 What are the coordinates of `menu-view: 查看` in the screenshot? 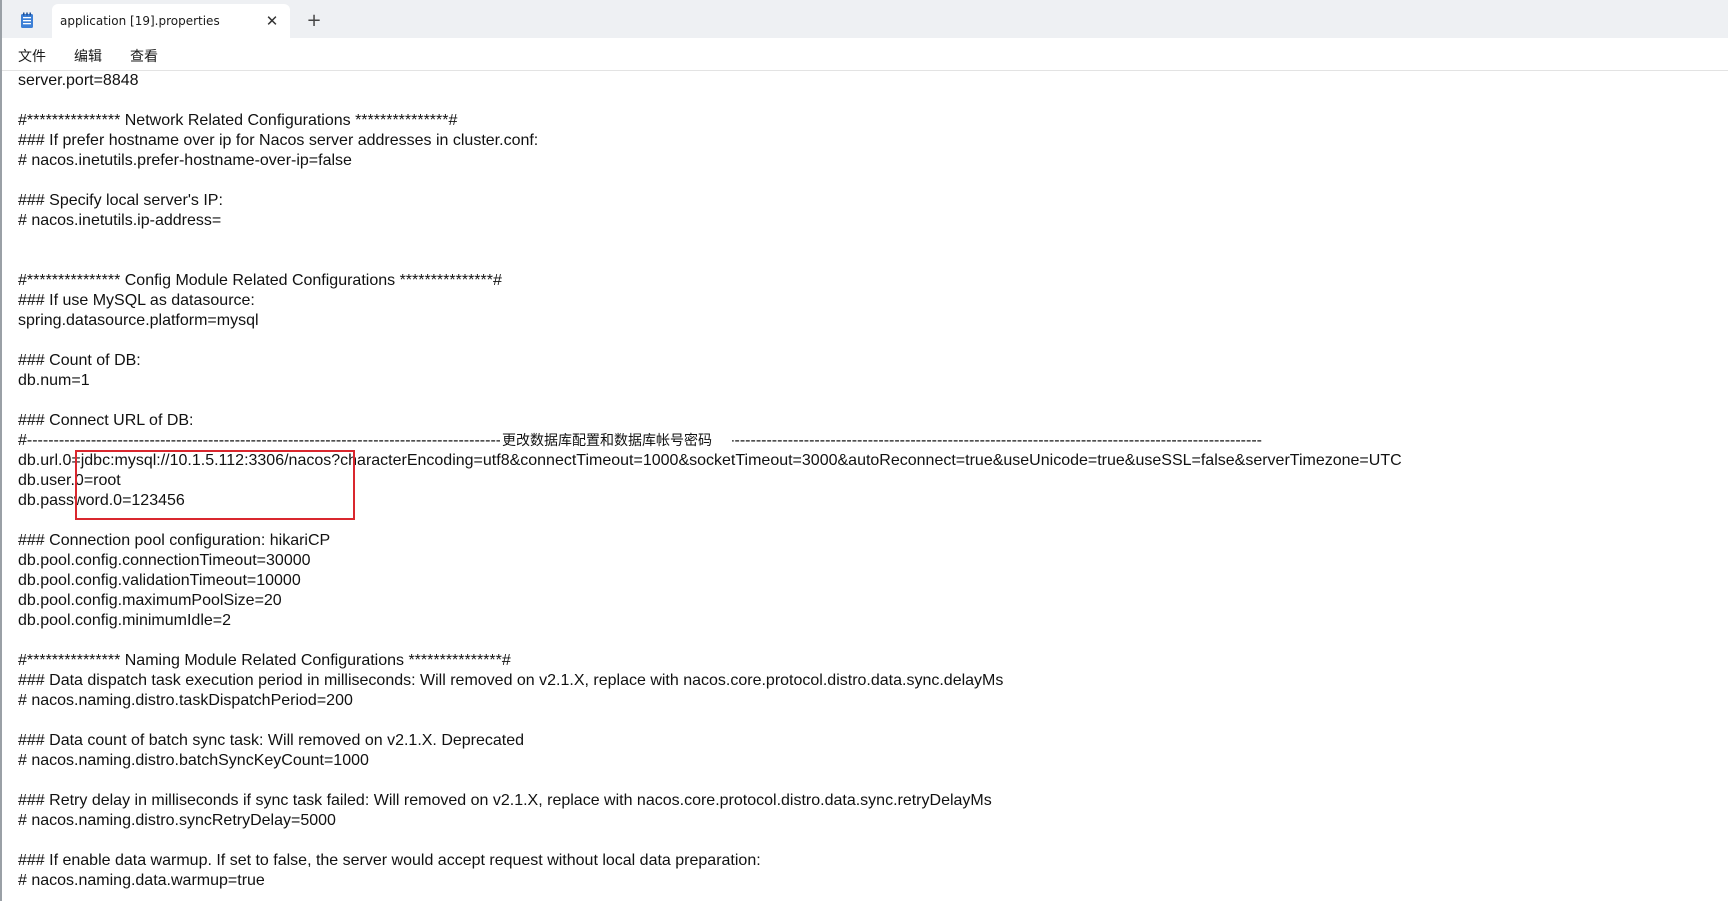 It's located at (144, 56).